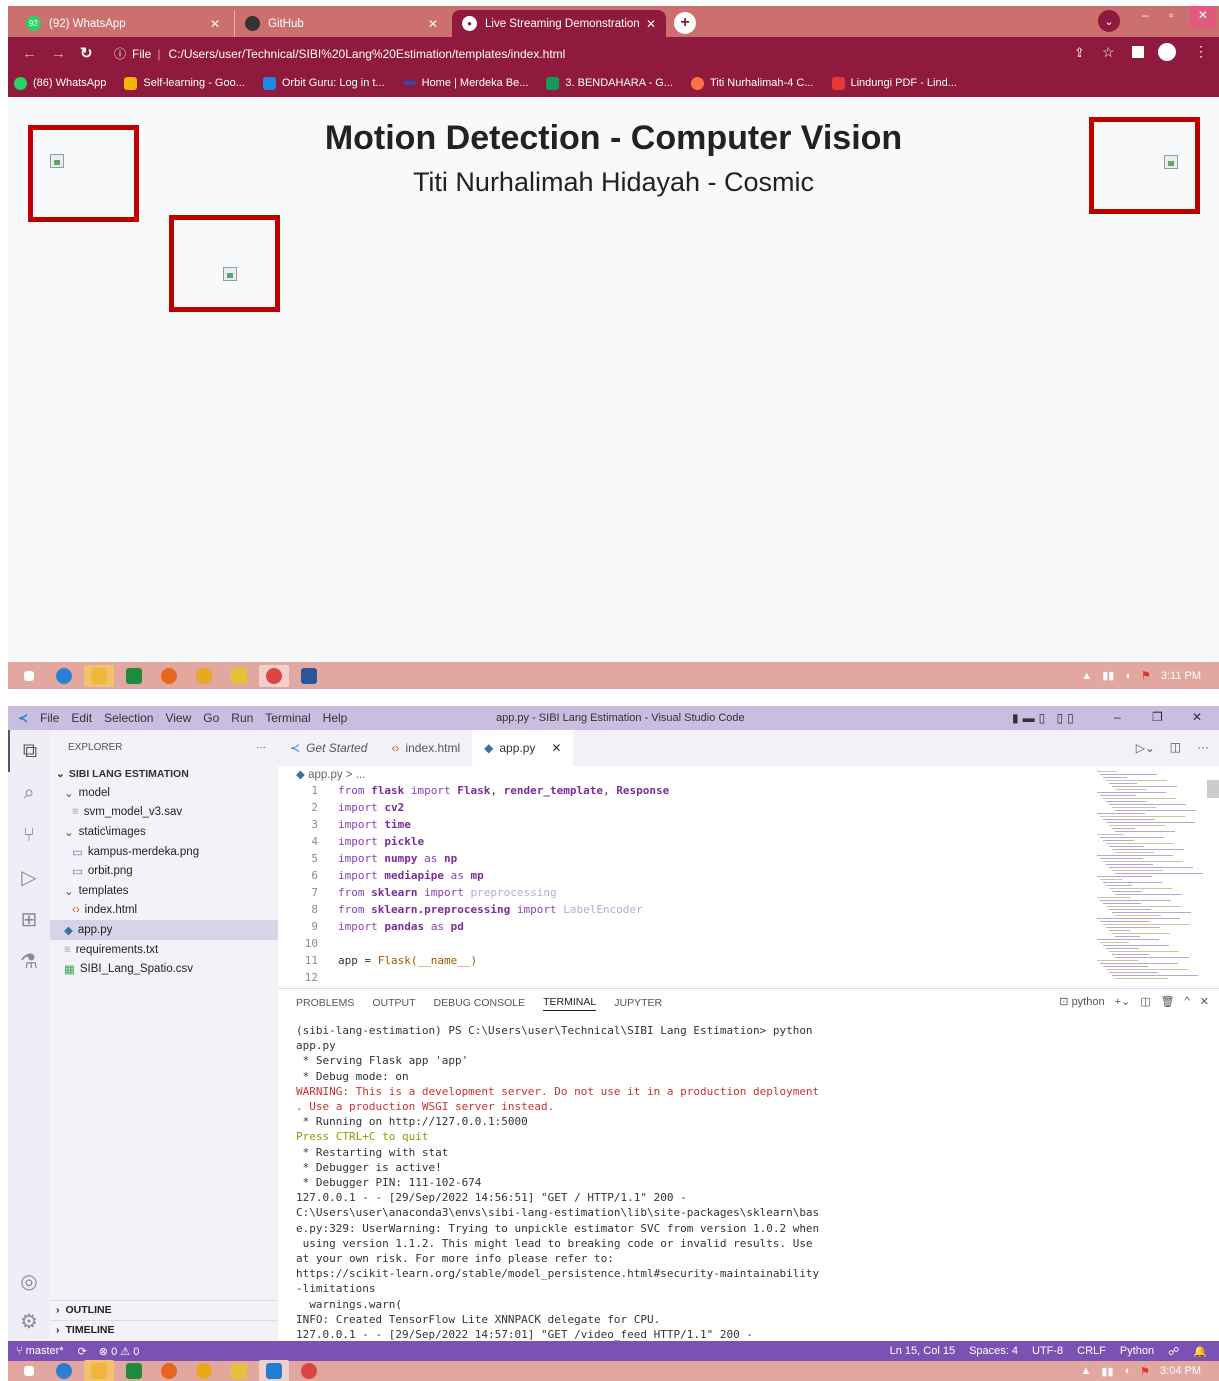  I want to click on split-editor-icon: ◫, so click(1175, 747).